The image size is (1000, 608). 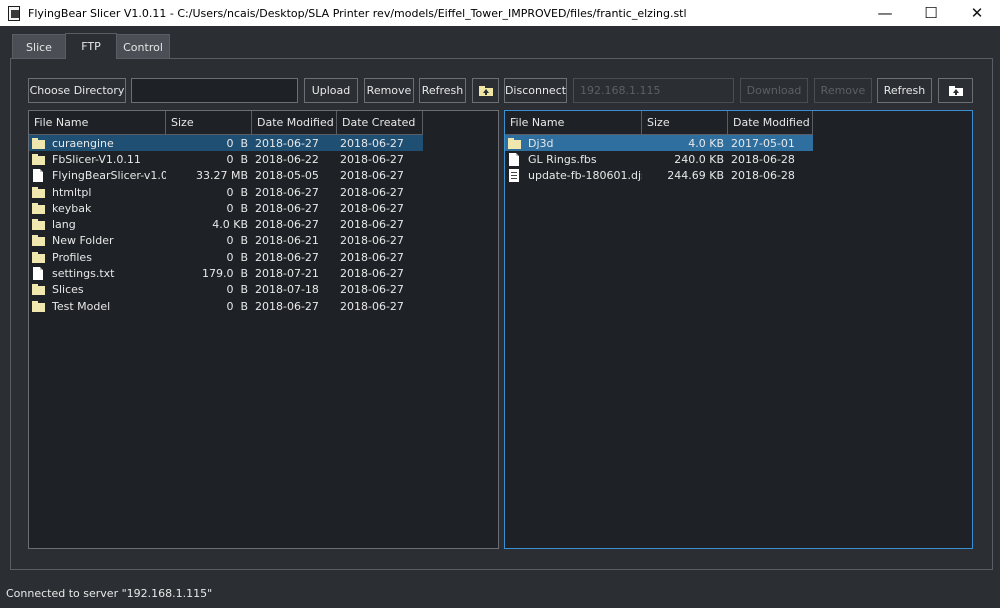 What do you see at coordinates (226, 143) in the screenshot?
I see `file-row: curaengine 0 B 2018-06-27 2018-06-27` at bounding box center [226, 143].